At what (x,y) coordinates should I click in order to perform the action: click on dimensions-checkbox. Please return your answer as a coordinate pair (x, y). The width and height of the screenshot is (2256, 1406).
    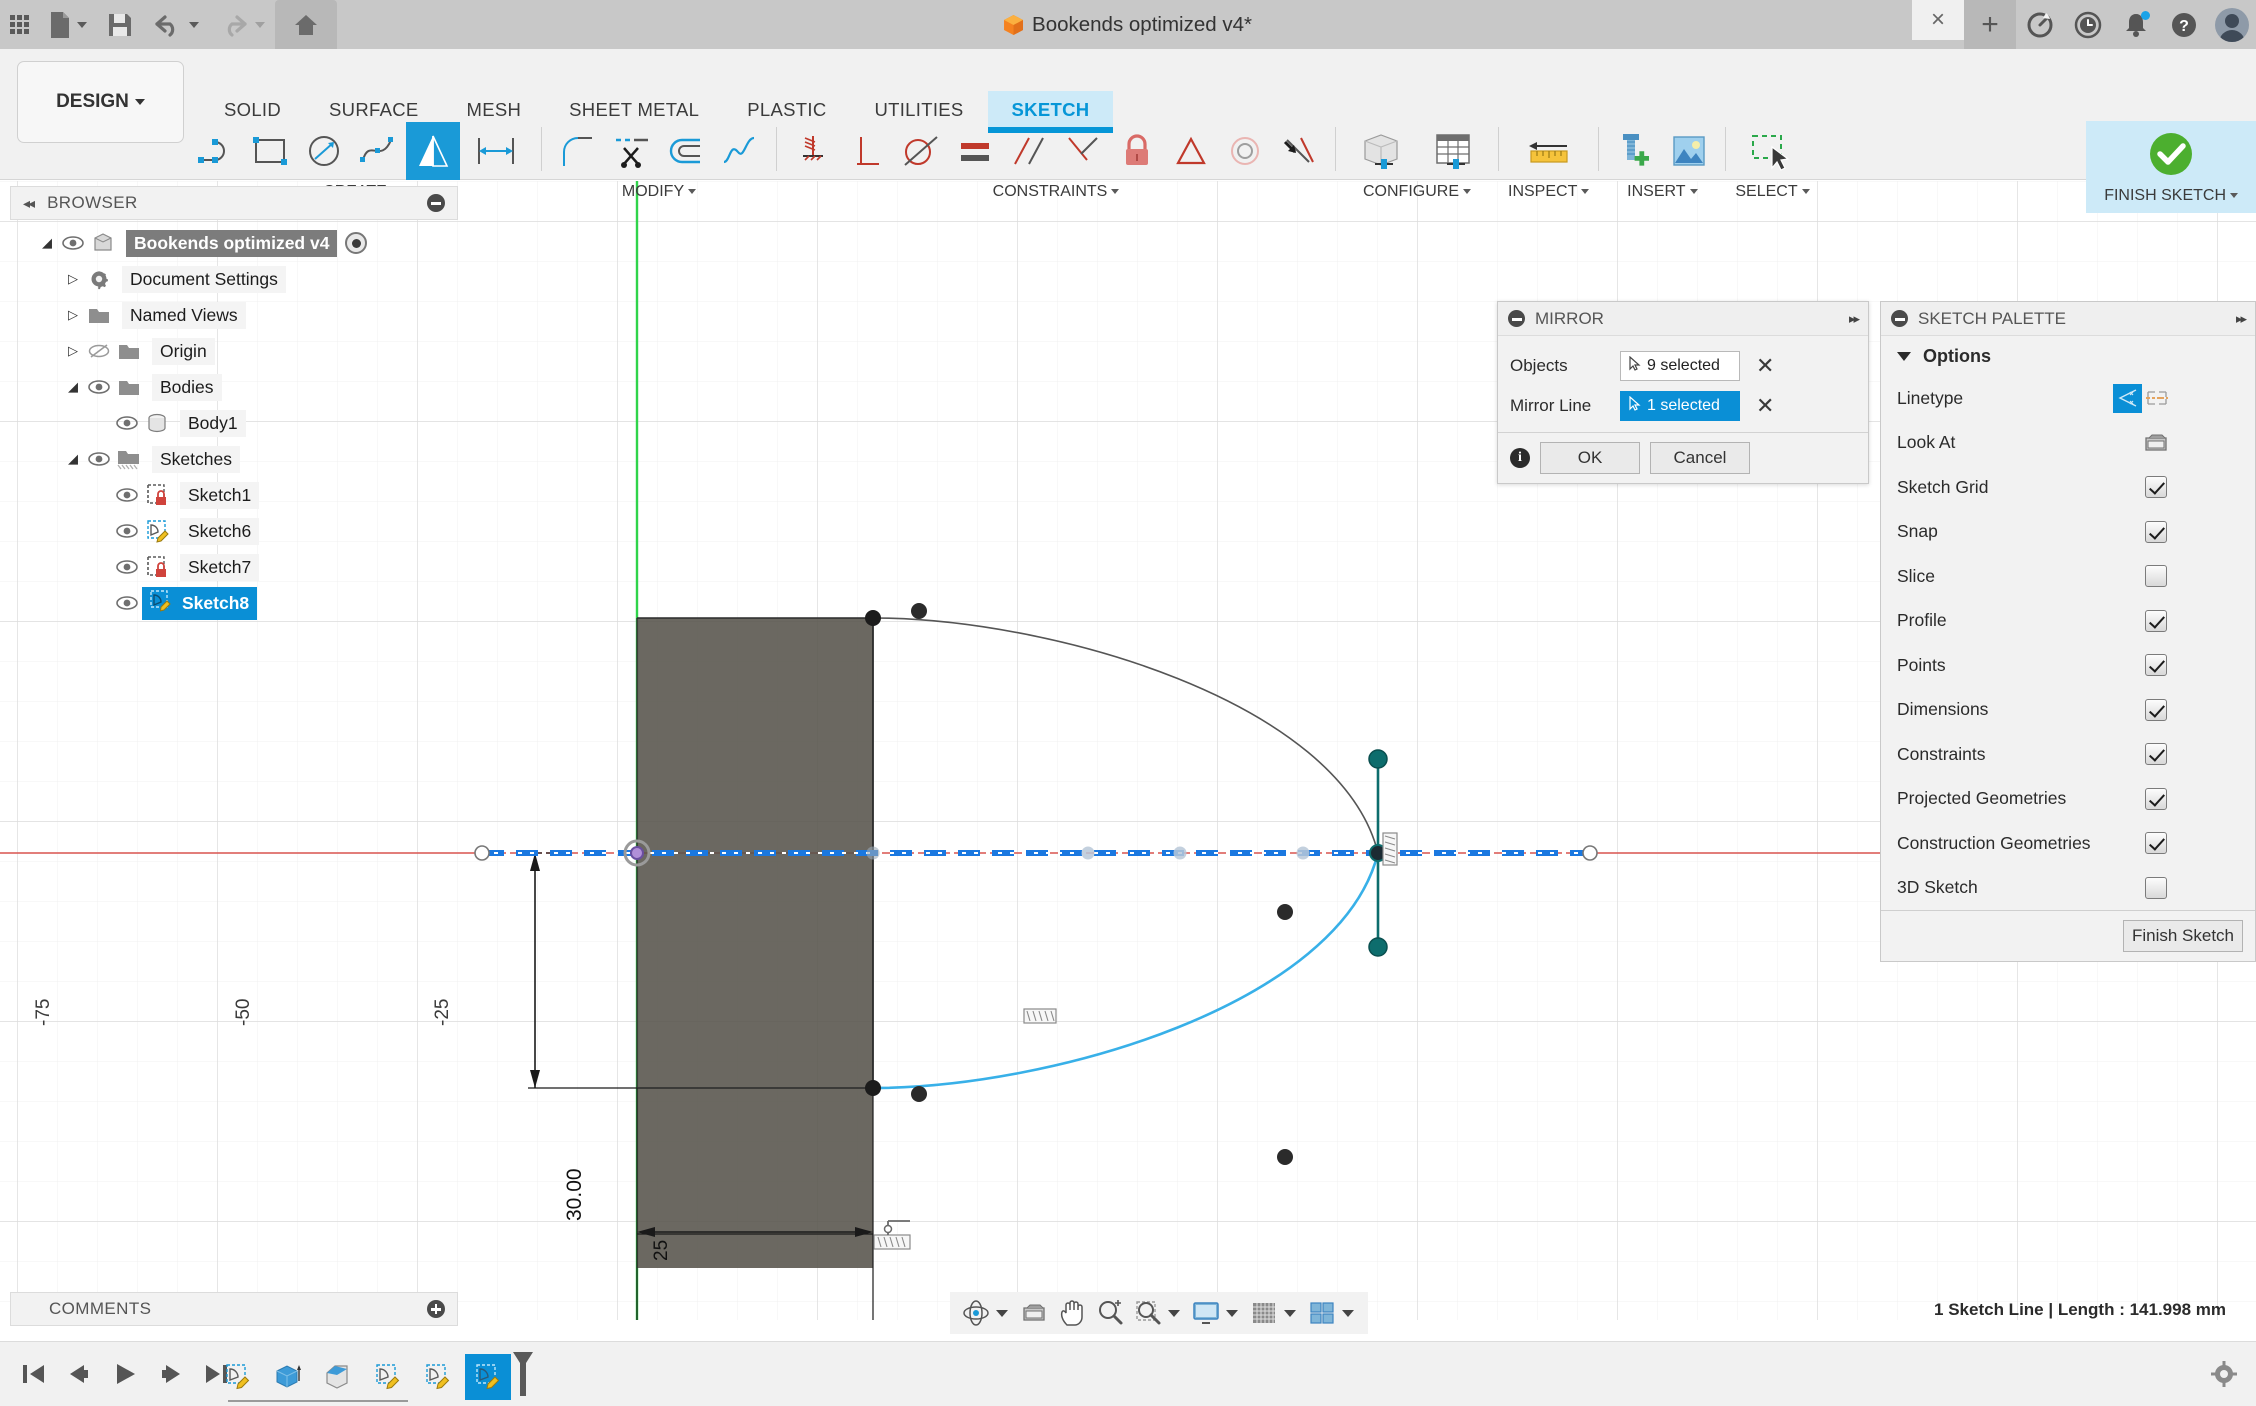
    Looking at the image, I should click on (2156, 709).